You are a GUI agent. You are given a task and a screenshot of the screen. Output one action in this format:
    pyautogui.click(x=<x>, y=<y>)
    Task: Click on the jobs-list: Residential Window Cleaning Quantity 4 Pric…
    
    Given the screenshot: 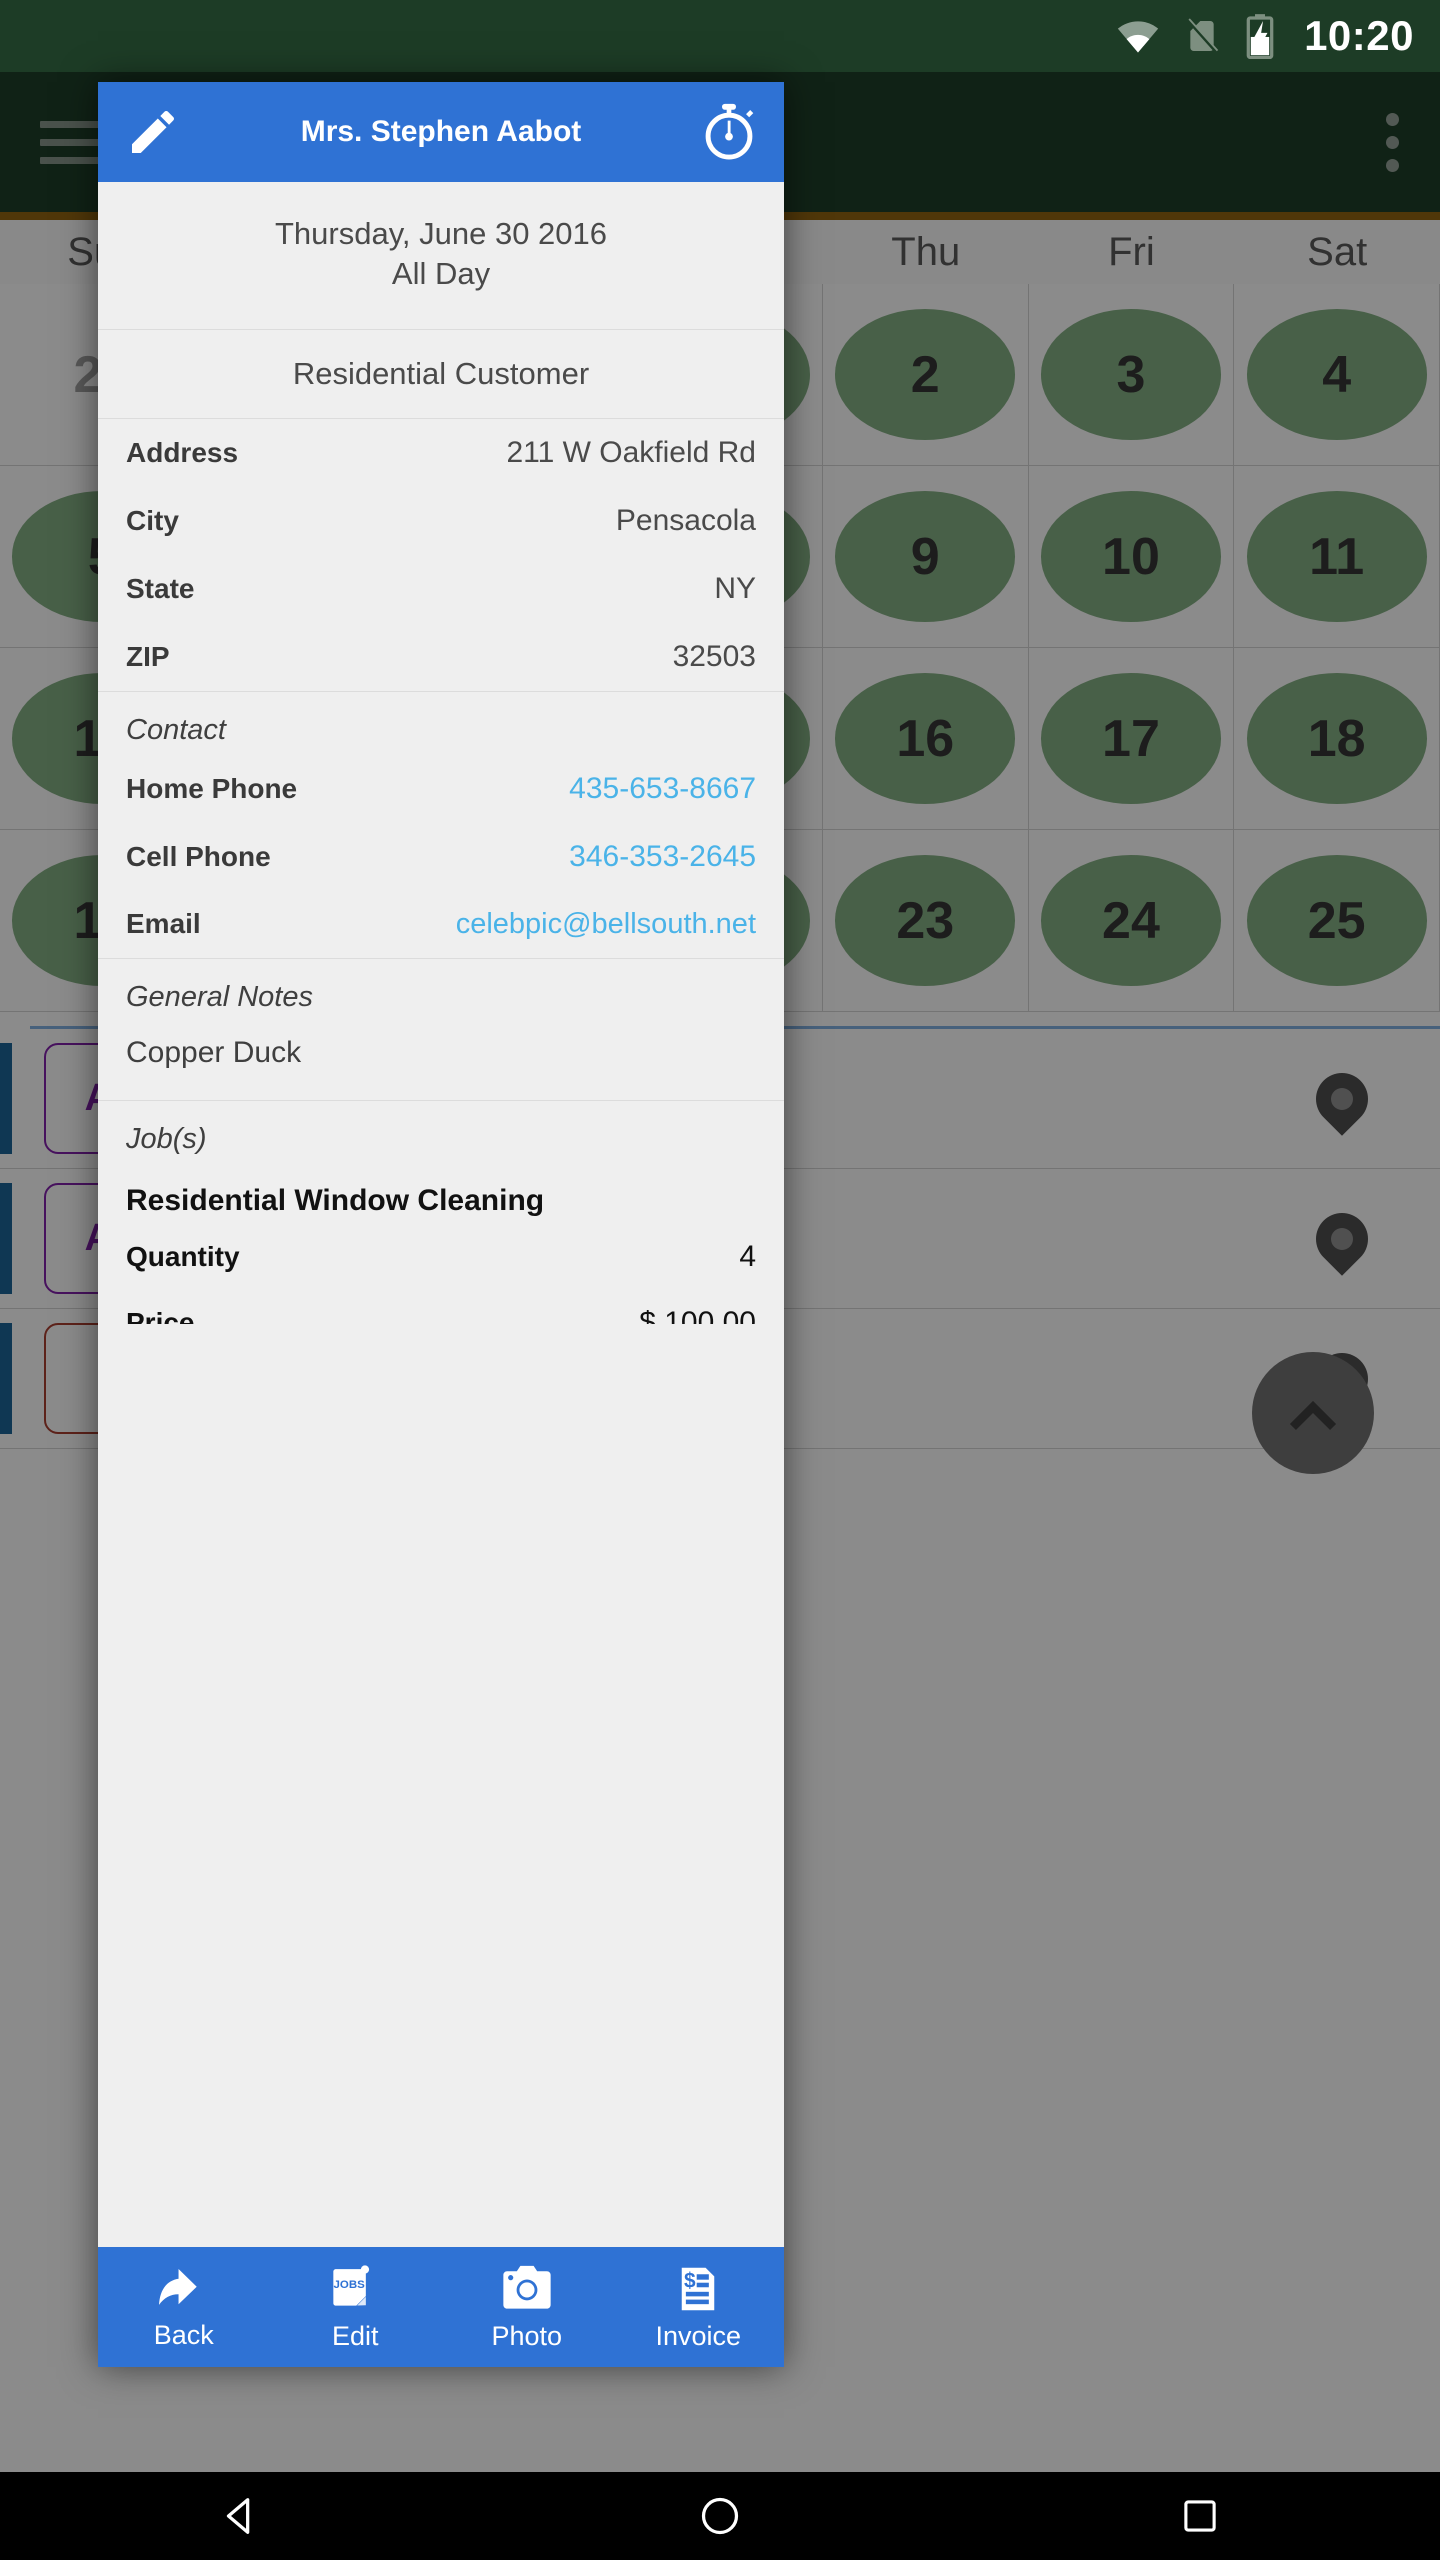 What is the action you would take?
    pyautogui.click(x=441, y=1244)
    